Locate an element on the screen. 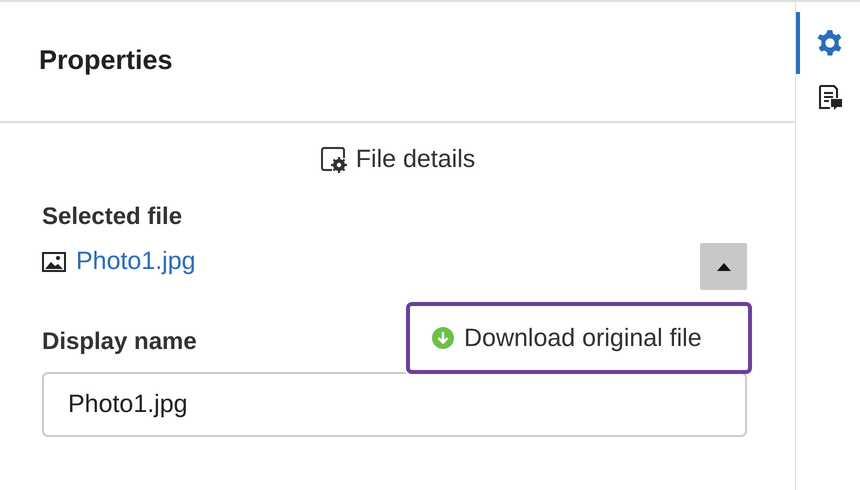 This screenshot has height=490, width=860. input-field: Photo1.jpg is located at coordinates (394, 404).